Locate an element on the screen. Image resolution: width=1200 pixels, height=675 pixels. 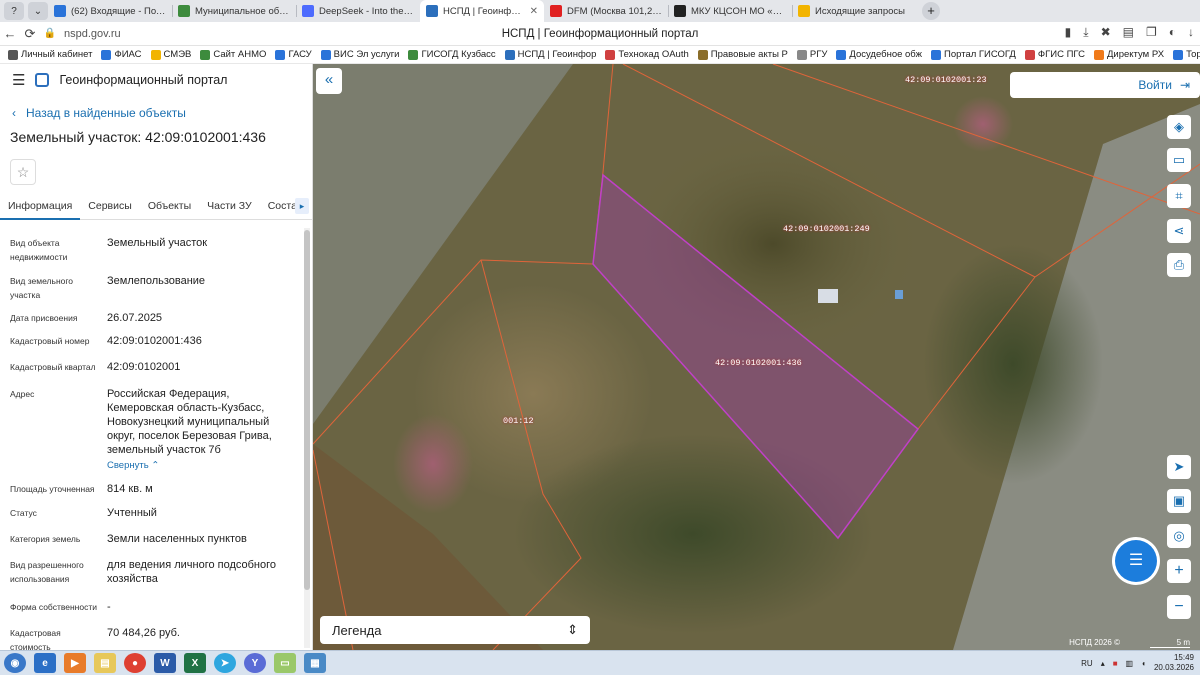
close-tab-icon: ✕ is located at coordinates (534, 11).